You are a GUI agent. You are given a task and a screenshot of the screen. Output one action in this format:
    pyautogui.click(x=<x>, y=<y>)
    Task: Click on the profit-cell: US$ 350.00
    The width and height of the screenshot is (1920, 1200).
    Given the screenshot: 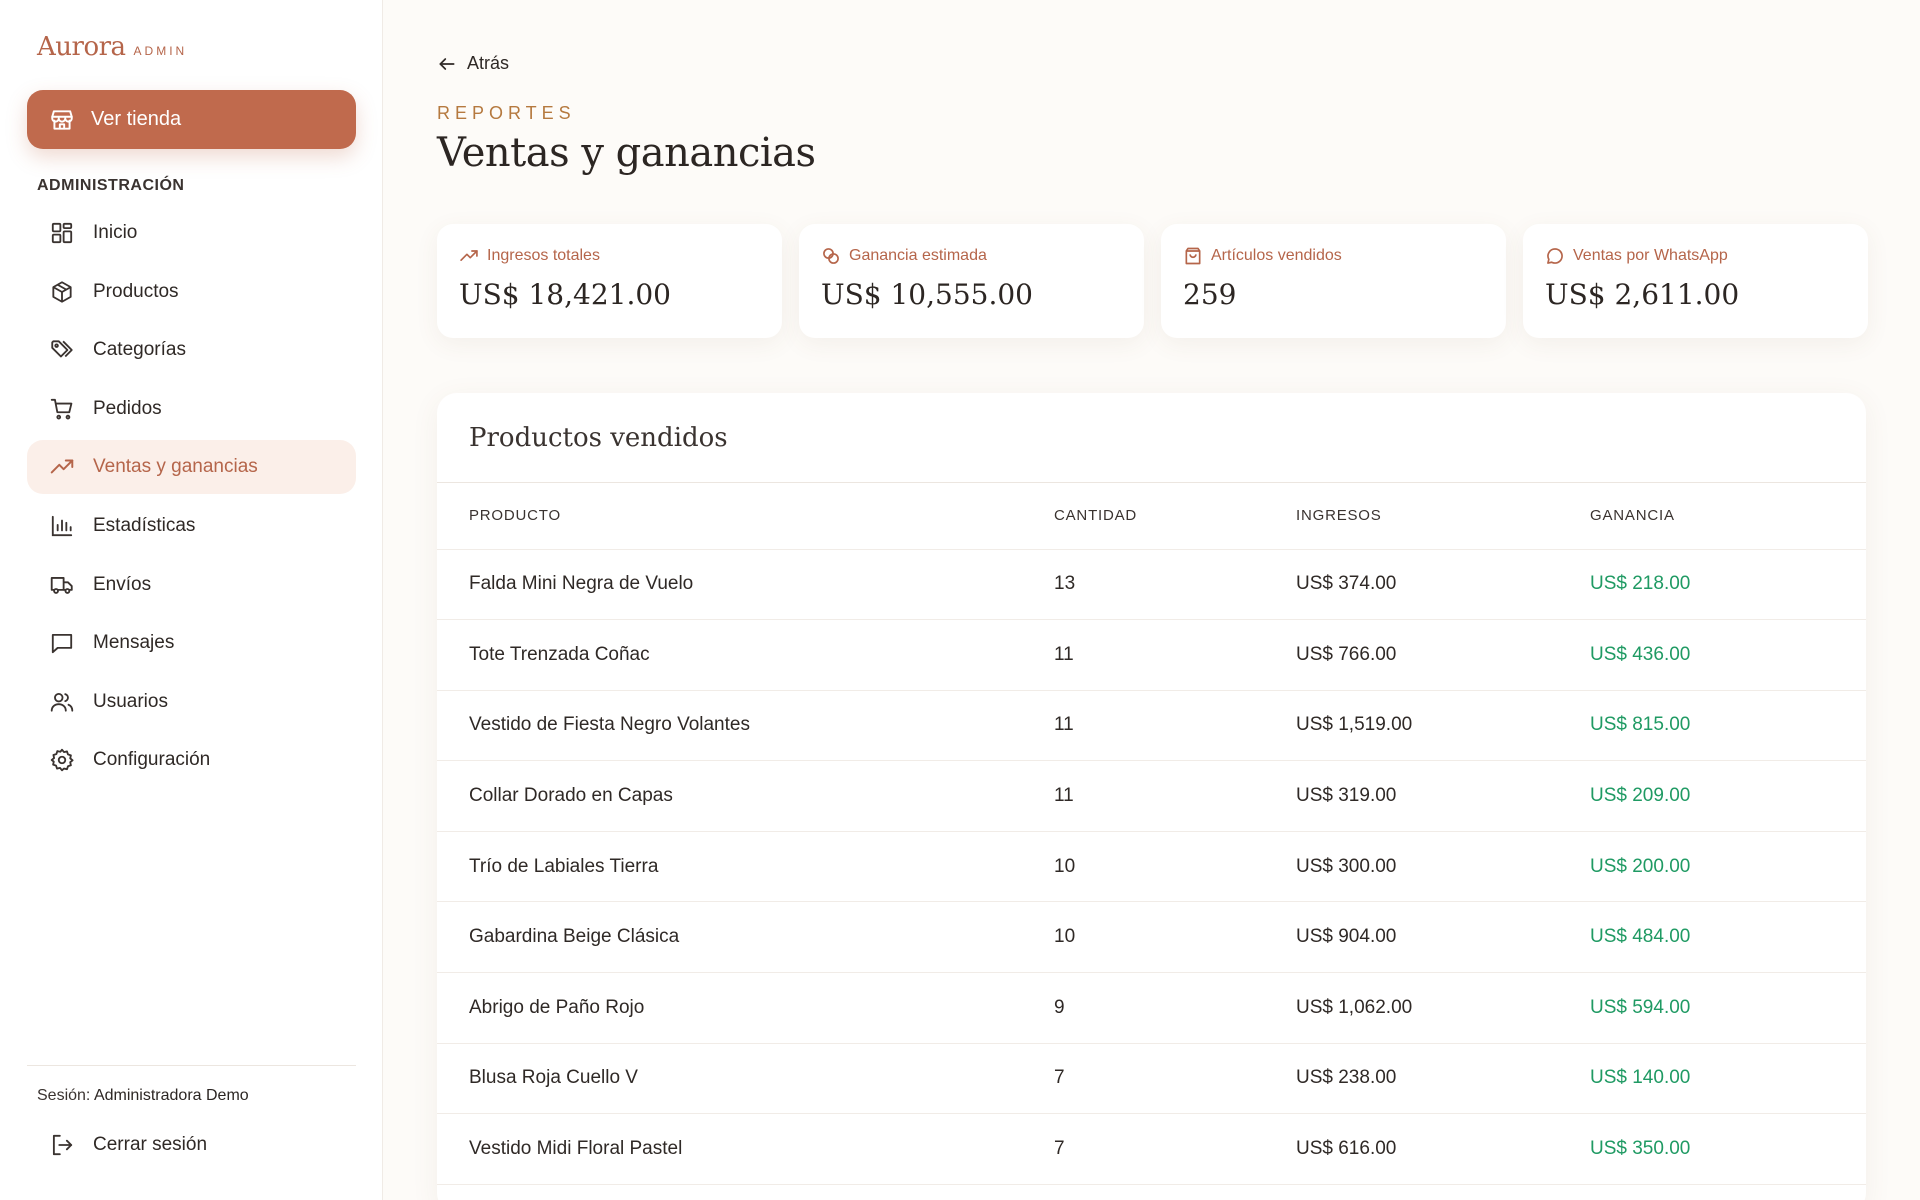 What is the action you would take?
    pyautogui.click(x=1728, y=1149)
    